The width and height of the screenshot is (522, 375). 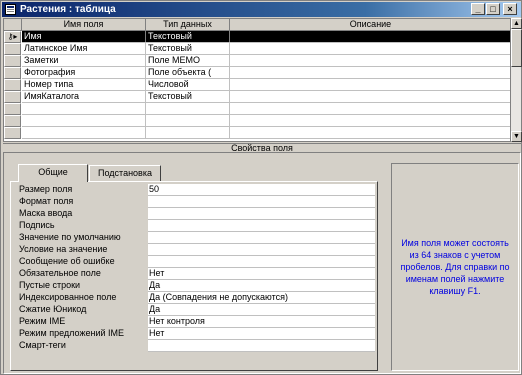 I want to click on property-label: Подпись, so click(x=37, y=225).